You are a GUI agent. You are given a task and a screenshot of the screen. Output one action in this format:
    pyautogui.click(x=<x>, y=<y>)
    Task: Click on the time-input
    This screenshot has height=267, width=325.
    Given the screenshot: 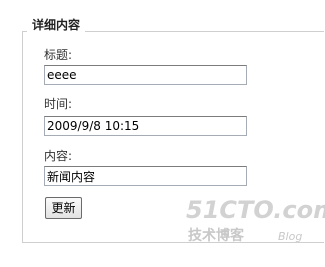 What is the action you would take?
    pyautogui.click(x=145, y=126)
    